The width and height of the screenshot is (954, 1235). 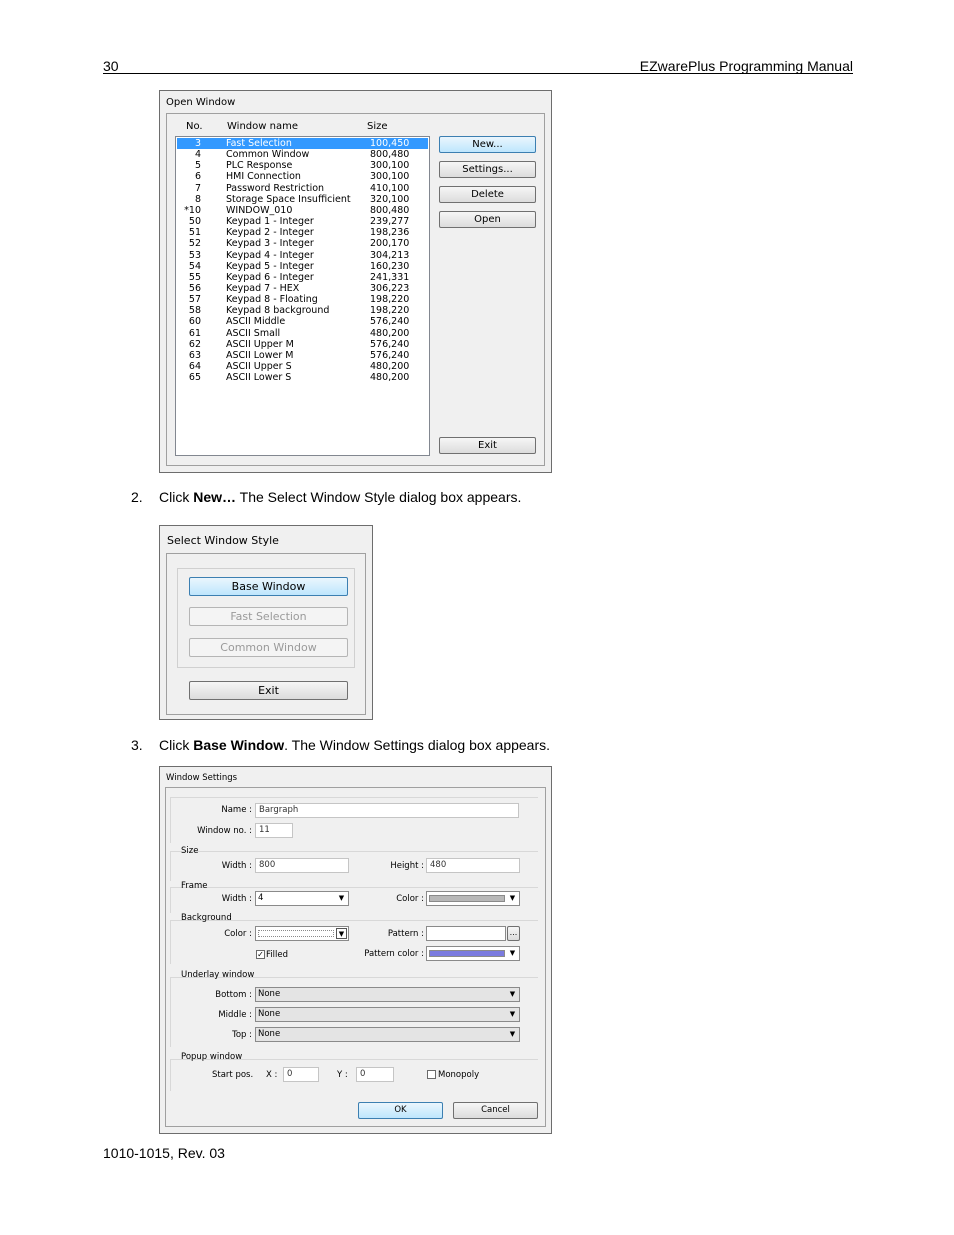 What do you see at coordinates (262, 126) in the screenshot?
I see `column-header-name: Window name` at bounding box center [262, 126].